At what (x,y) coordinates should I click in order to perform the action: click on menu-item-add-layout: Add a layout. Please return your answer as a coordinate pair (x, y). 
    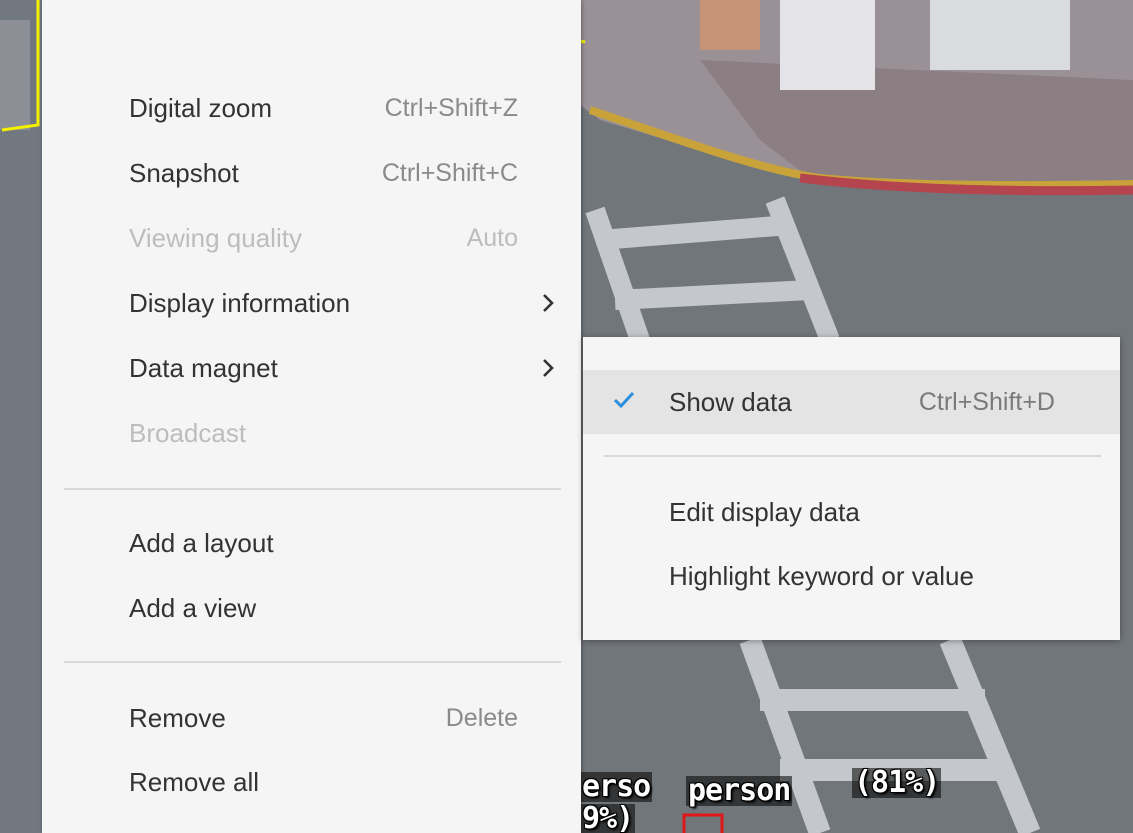
    Looking at the image, I should click on (311, 543).